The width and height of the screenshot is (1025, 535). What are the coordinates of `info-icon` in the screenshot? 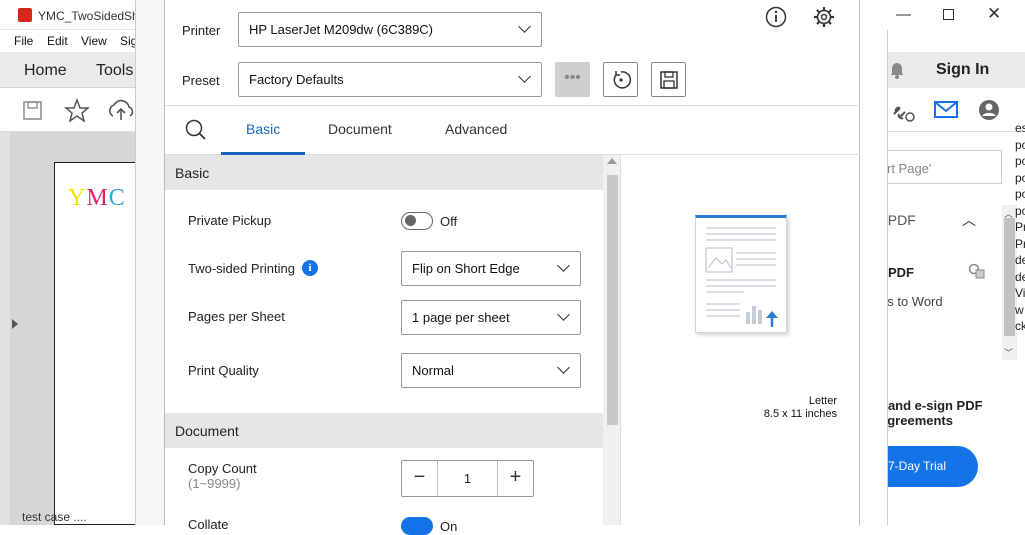 It's located at (776, 17).